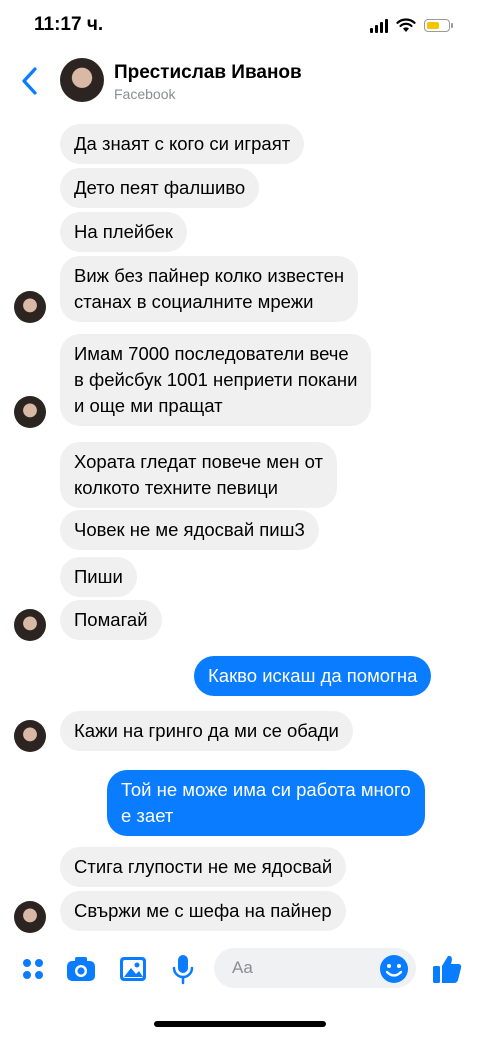  Describe the element at coordinates (81, 969) in the screenshot. I see `camera-icon` at that location.